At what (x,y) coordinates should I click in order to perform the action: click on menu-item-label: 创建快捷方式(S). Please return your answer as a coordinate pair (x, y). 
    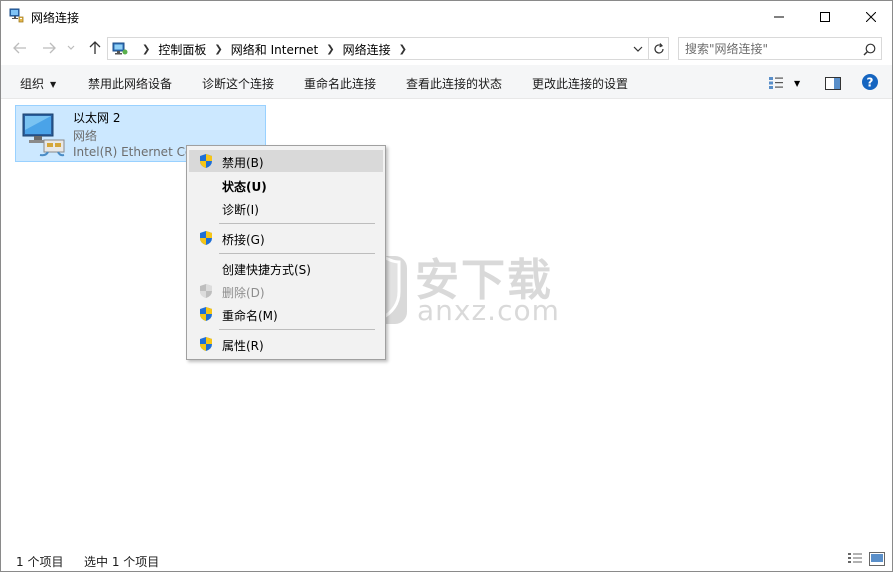
    Looking at the image, I should click on (266, 270).